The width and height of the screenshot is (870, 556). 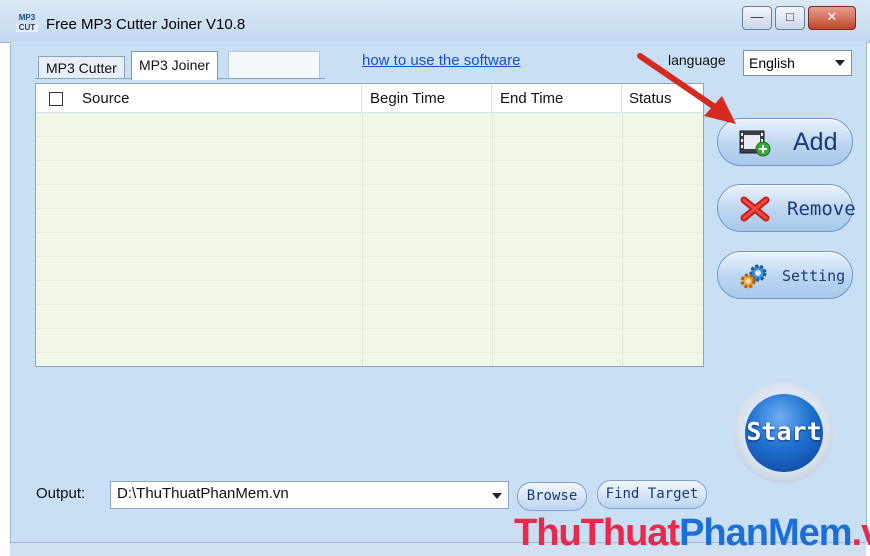 I want to click on app-icon-text-top: MP3, so click(x=27, y=17).